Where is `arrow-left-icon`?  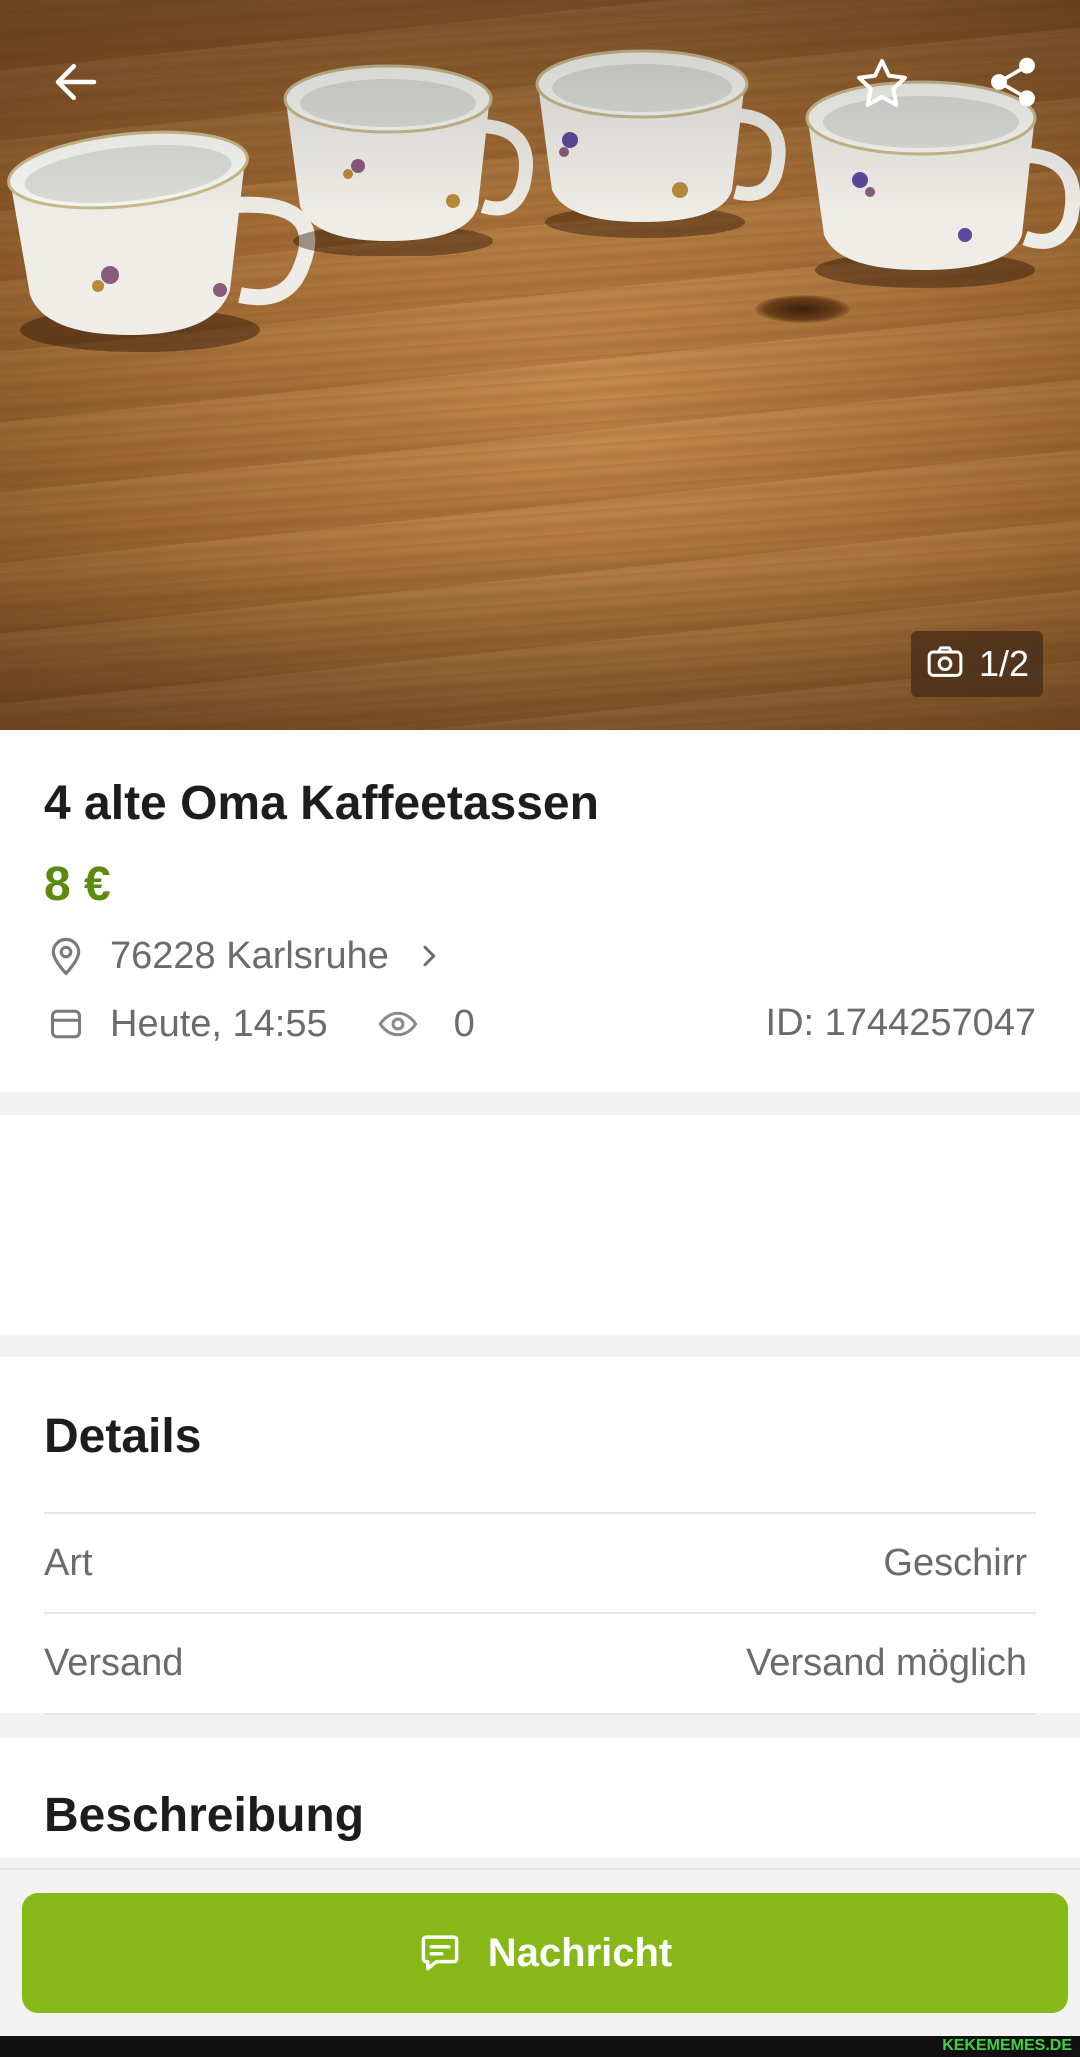
arrow-left-icon is located at coordinates (76, 84).